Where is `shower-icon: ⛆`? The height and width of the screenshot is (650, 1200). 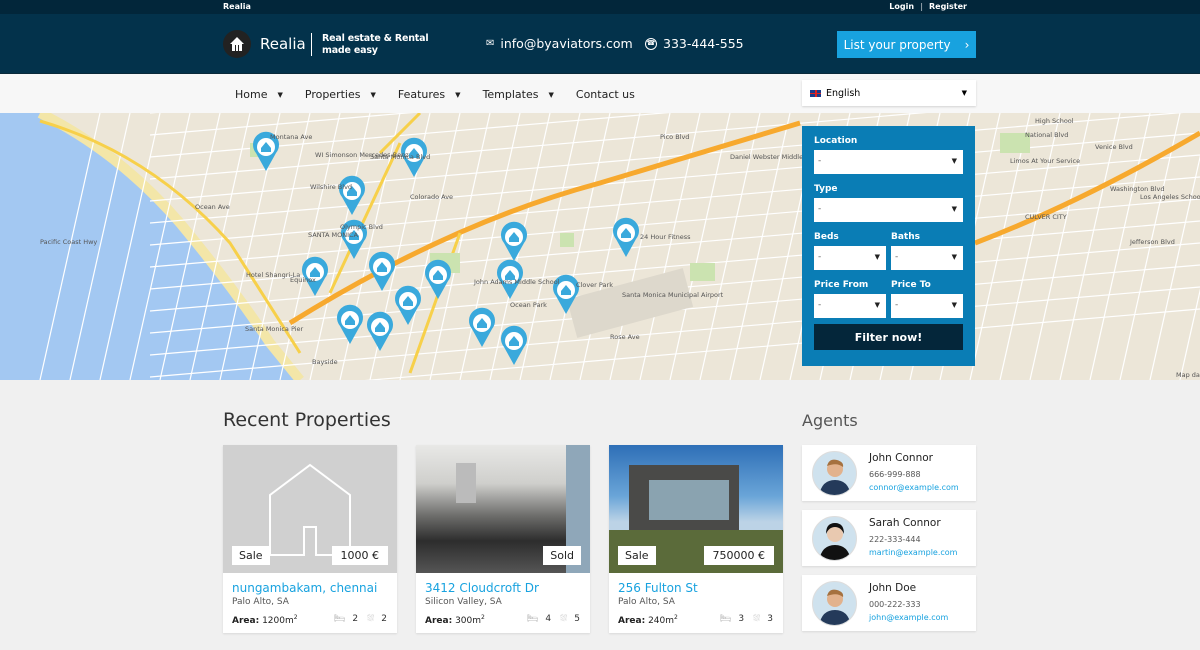 shower-icon: ⛆ is located at coordinates (371, 619).